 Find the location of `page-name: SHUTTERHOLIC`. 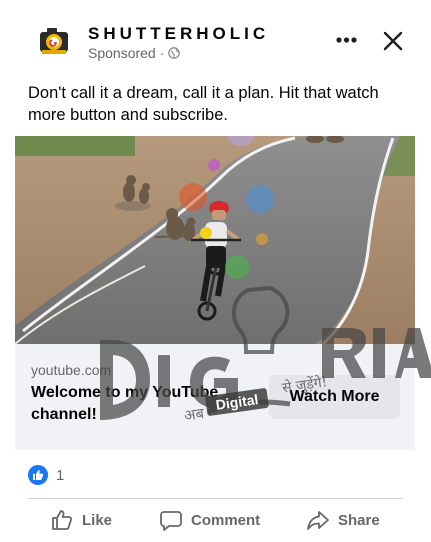

page-name: SHUTTERHOLIC is located at coordinates (178, 34).